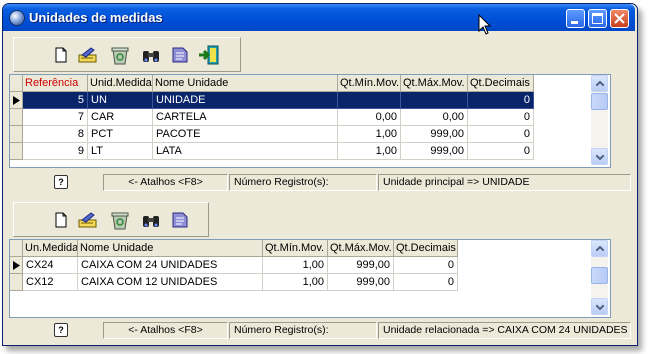  I want to click on header-unid-medida: Unid.Medida, so click(120, 83).